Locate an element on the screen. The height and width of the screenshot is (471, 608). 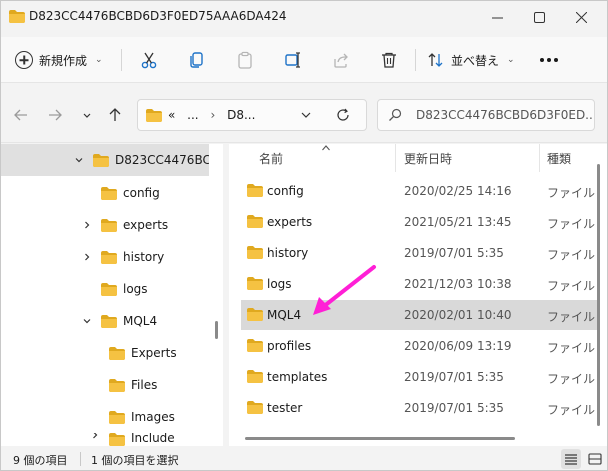
ellipsis-icon is located at coordinates (542, 60).